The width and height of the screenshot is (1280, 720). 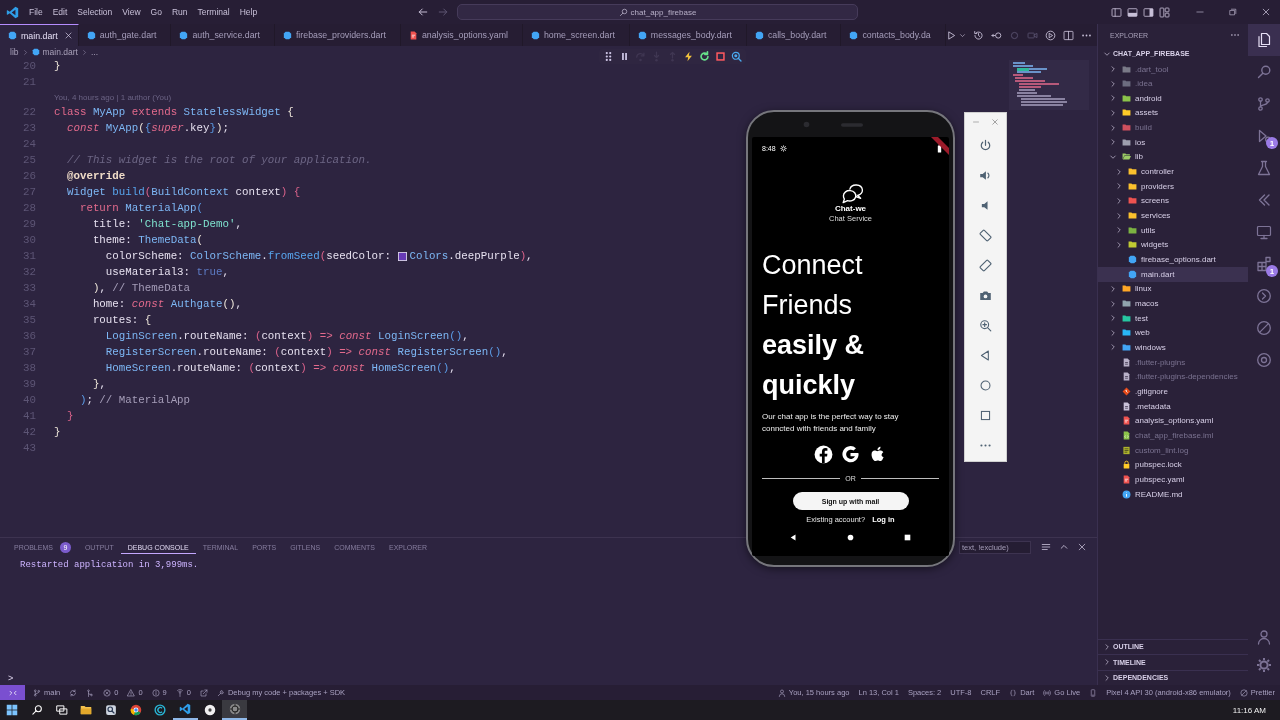 What do you see at coordinates (1116, 12) in the screenshot?
I see `toggle-sidebar-icon` at bounding box center [1116, 12].